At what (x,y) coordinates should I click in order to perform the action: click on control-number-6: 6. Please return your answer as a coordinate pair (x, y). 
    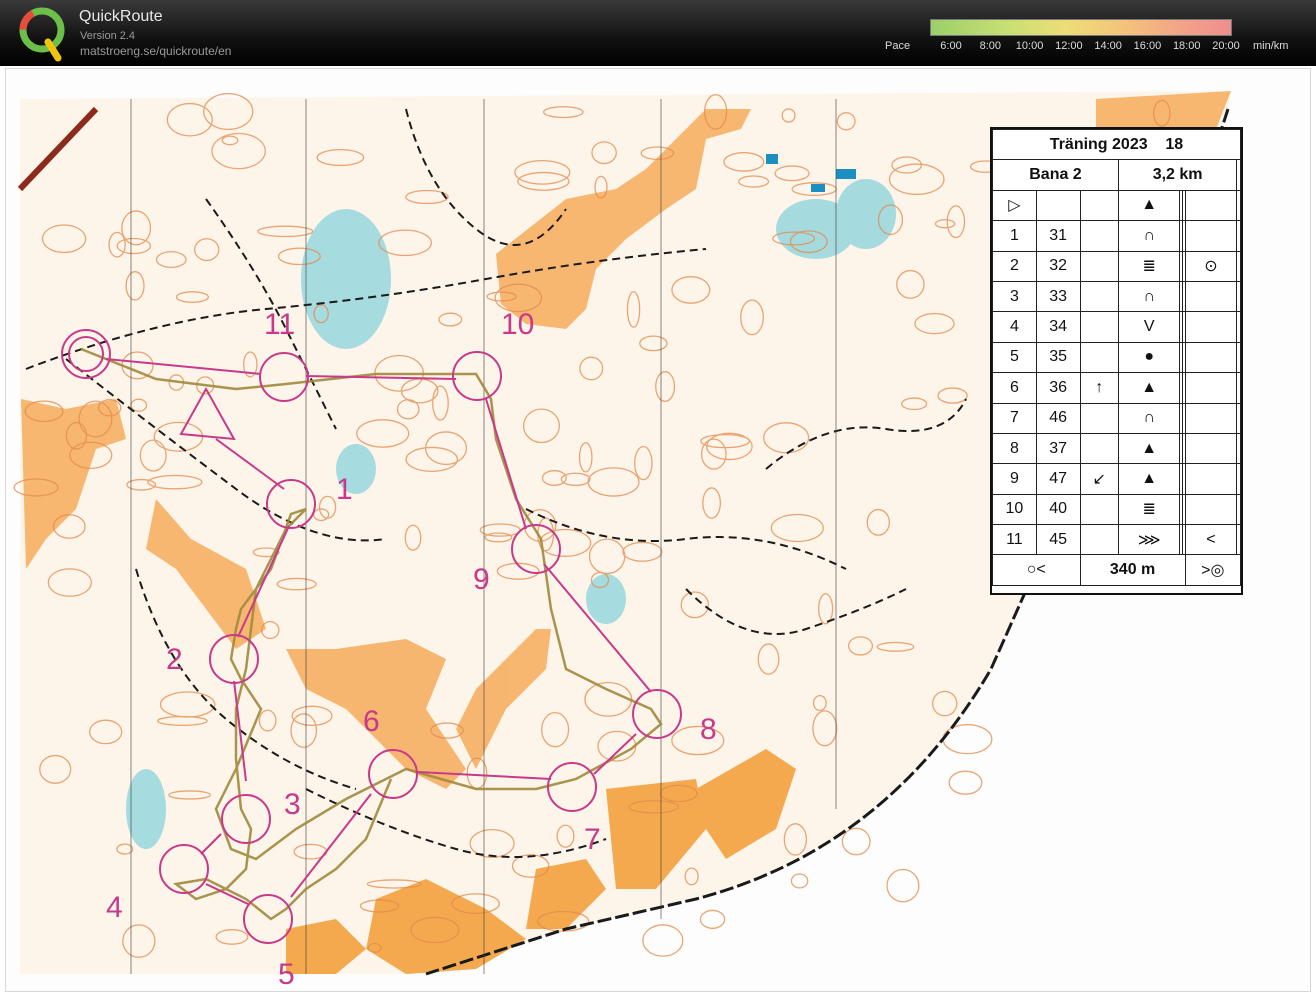
    Looking at the image, I should click on (371, 721).